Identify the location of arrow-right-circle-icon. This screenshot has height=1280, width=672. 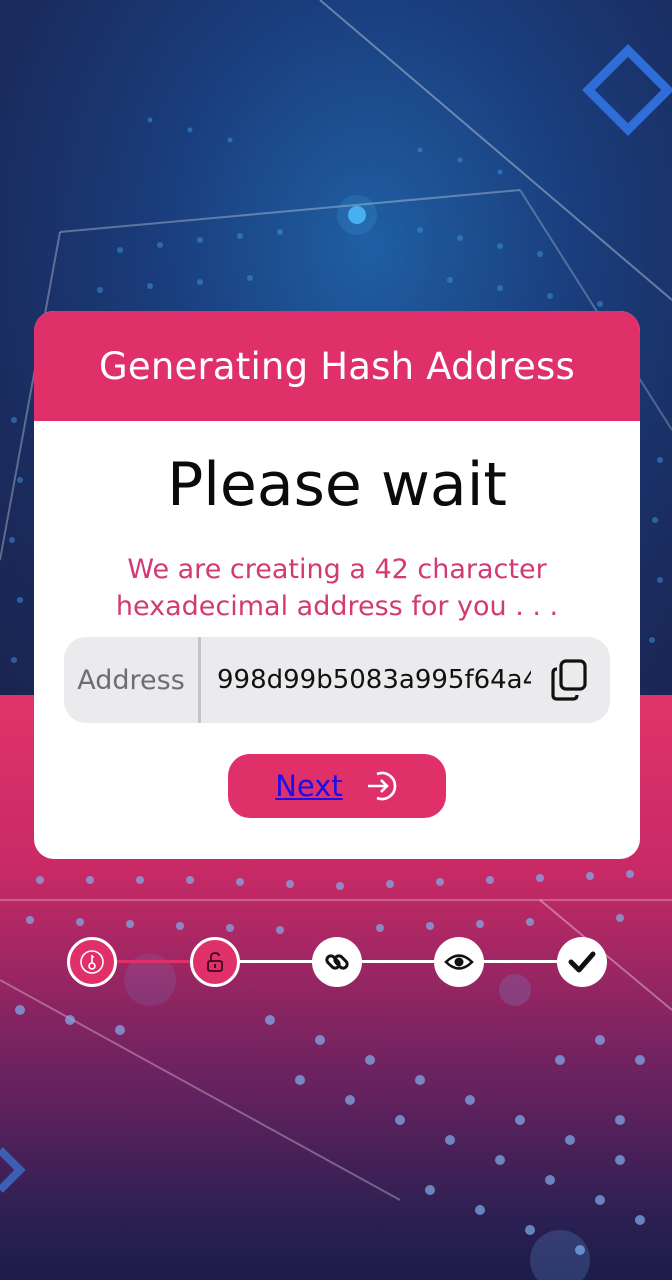
(382, 786).